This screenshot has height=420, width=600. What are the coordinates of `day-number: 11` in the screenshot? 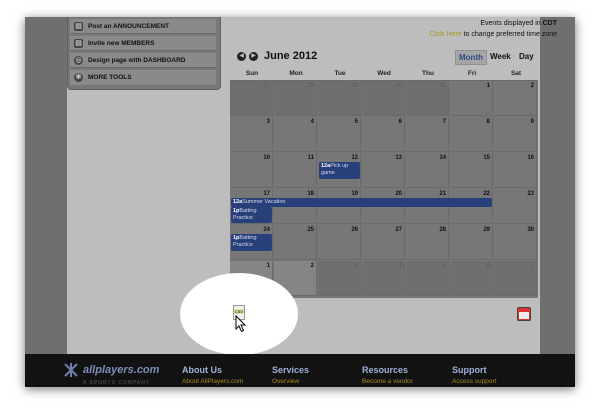 It's located at (310, 158).